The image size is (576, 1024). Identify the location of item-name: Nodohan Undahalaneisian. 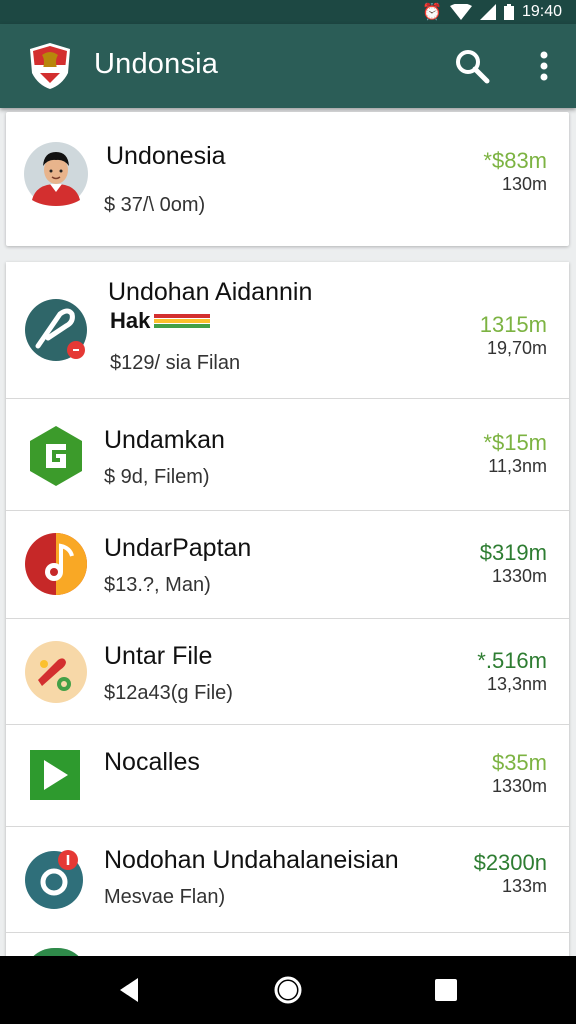
(251, 860).